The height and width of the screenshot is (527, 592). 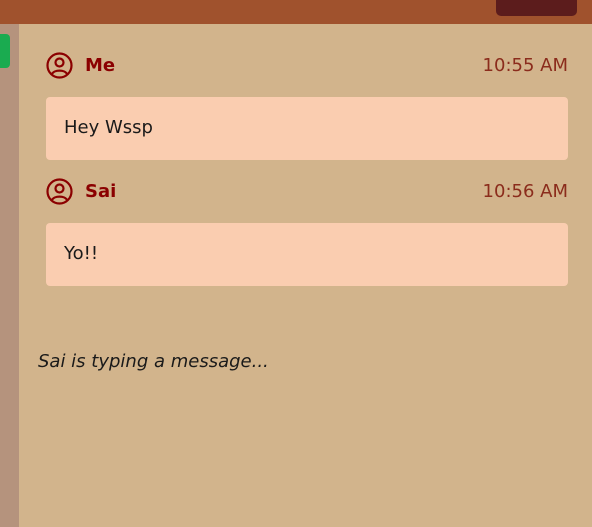 What do you see at coordinates (307, 128) in the screenshot?
I see `message-bubble: Hey Wssp` at bounding box center [307, 128].